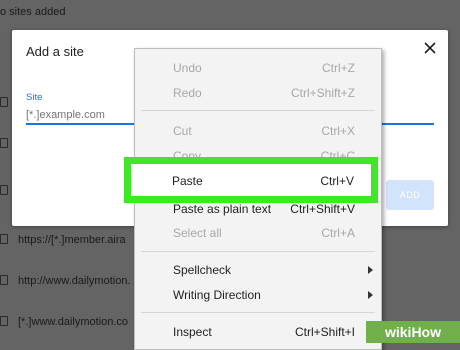 Image resolution: width=460 pixels, height=350 pixels. I want to click on dialog-title: Add a site, so click(55, 51).